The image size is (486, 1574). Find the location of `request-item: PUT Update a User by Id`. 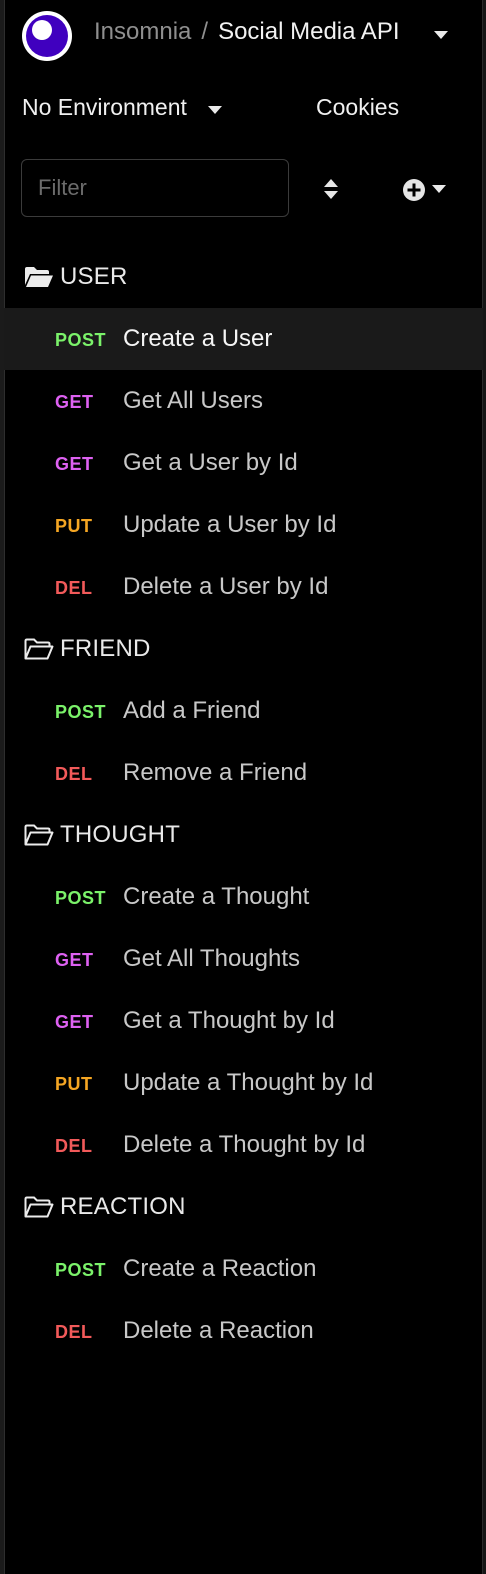

request-item: PUT Update a User by Id is located at coordinates (243, 525).